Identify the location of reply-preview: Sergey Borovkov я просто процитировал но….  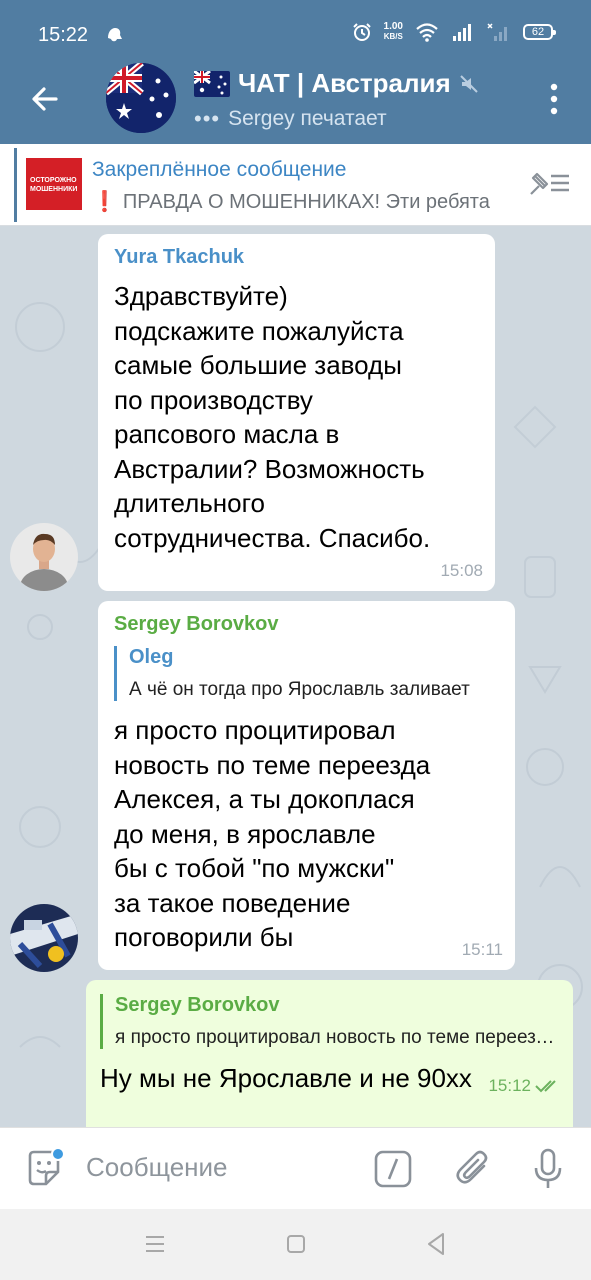
(327, 1021).